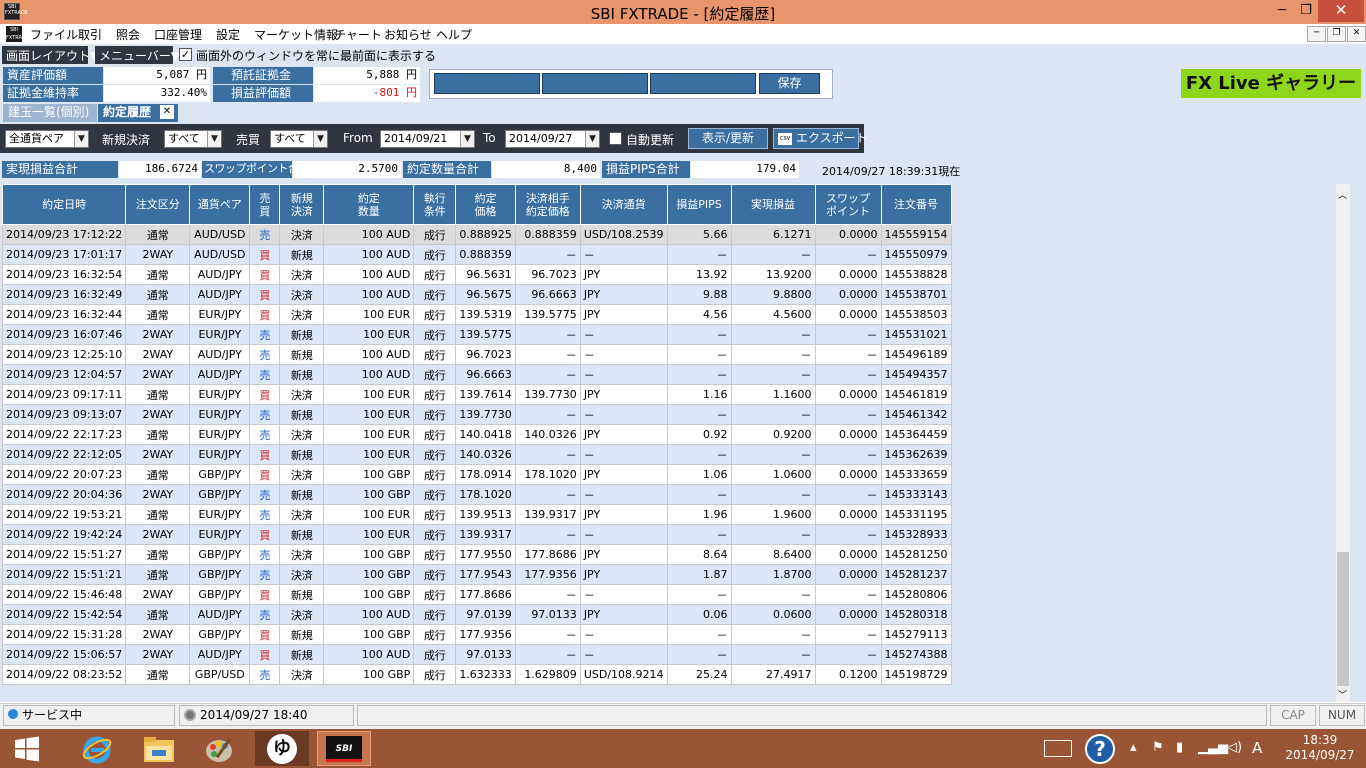 The height and width of the screenshot is (768, 1366). What do you see at coordinates (158, 554) in the screenshot?
I see `table-cell: 通常` at bounding box center [158, 554].